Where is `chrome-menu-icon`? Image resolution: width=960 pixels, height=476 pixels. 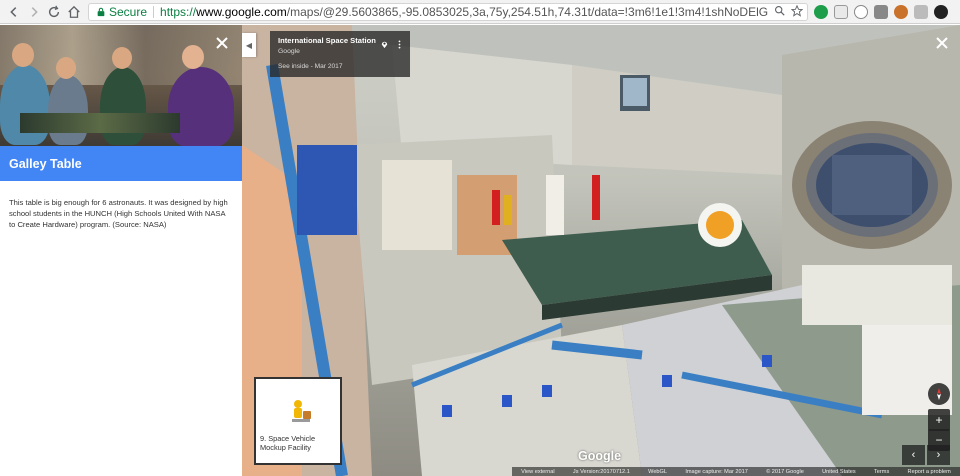
chrome-menu-icon is located at coordinates (957, 12).